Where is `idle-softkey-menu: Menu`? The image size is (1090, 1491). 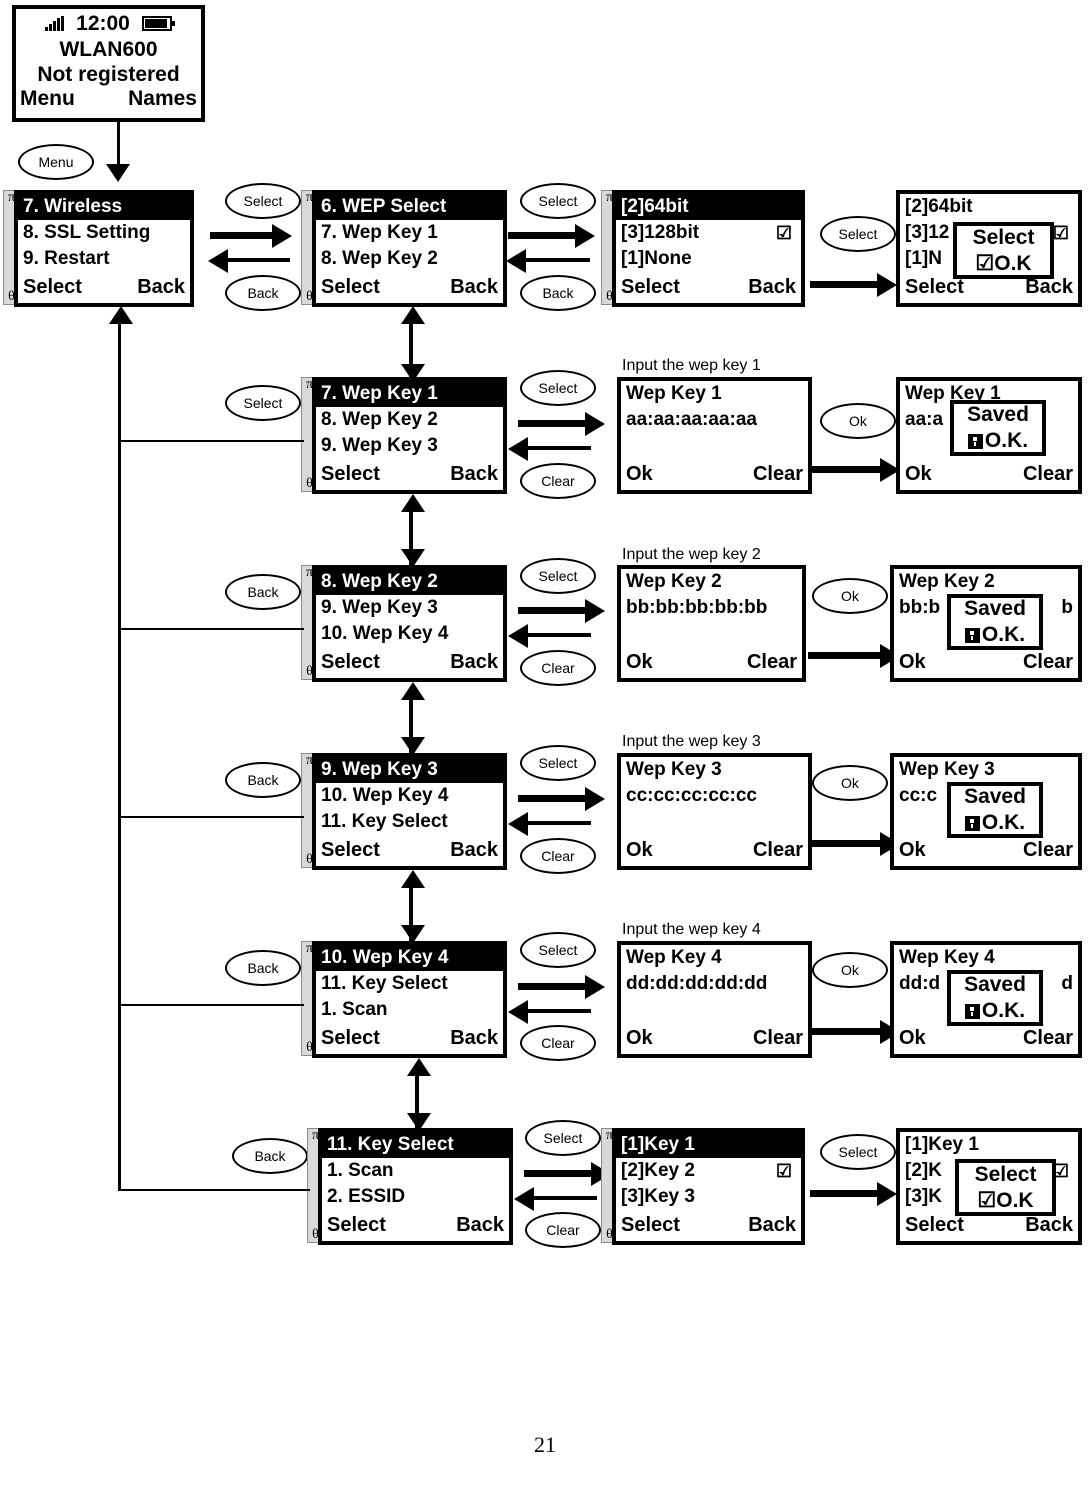
idle-softkey-menu: Menu is located at coordinates (47, 99).